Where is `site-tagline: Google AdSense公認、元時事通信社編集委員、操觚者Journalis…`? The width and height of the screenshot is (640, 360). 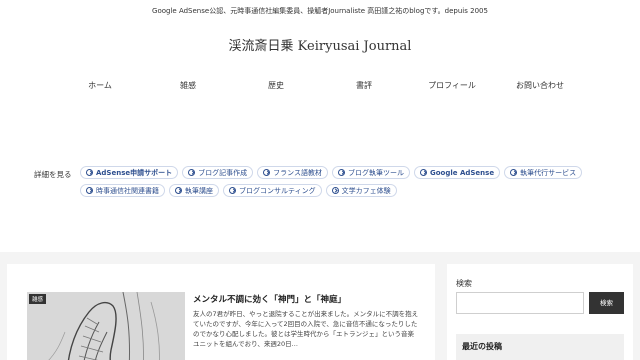
site-tagline: Google AdSense公認、元時事通信社編集委員、操觚者Journalis… is located at coordinates (320, 11).